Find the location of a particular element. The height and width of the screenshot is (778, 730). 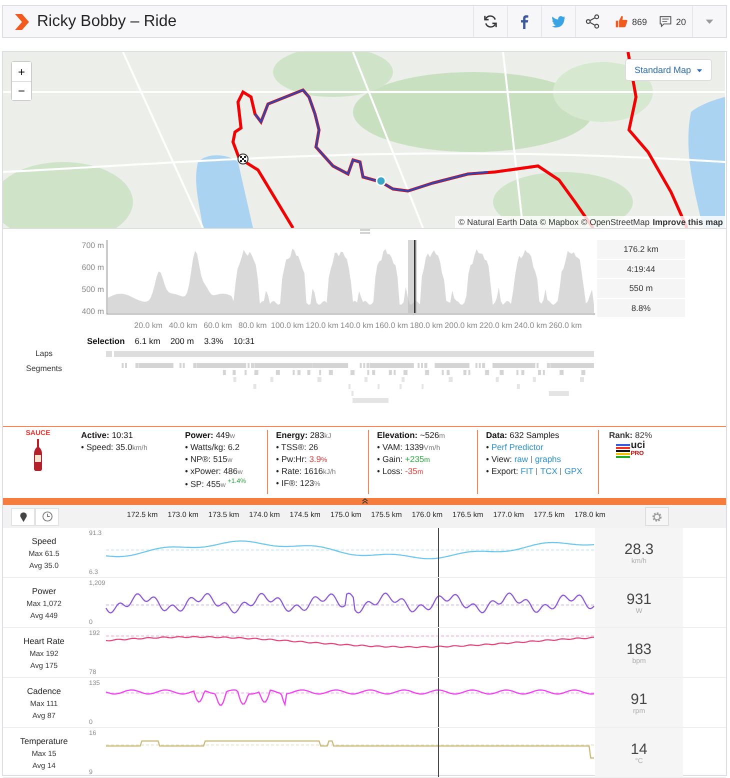

axis-label: 180.0 km is located at coordinates (426, 325).